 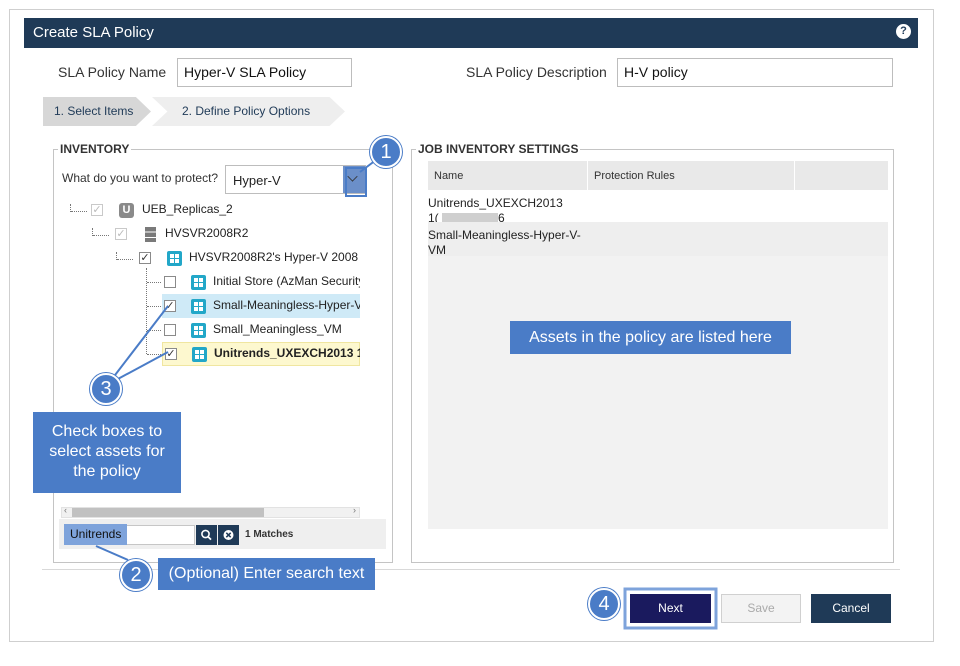 I want to click on save-button: Save, so click(x=761, y=608).